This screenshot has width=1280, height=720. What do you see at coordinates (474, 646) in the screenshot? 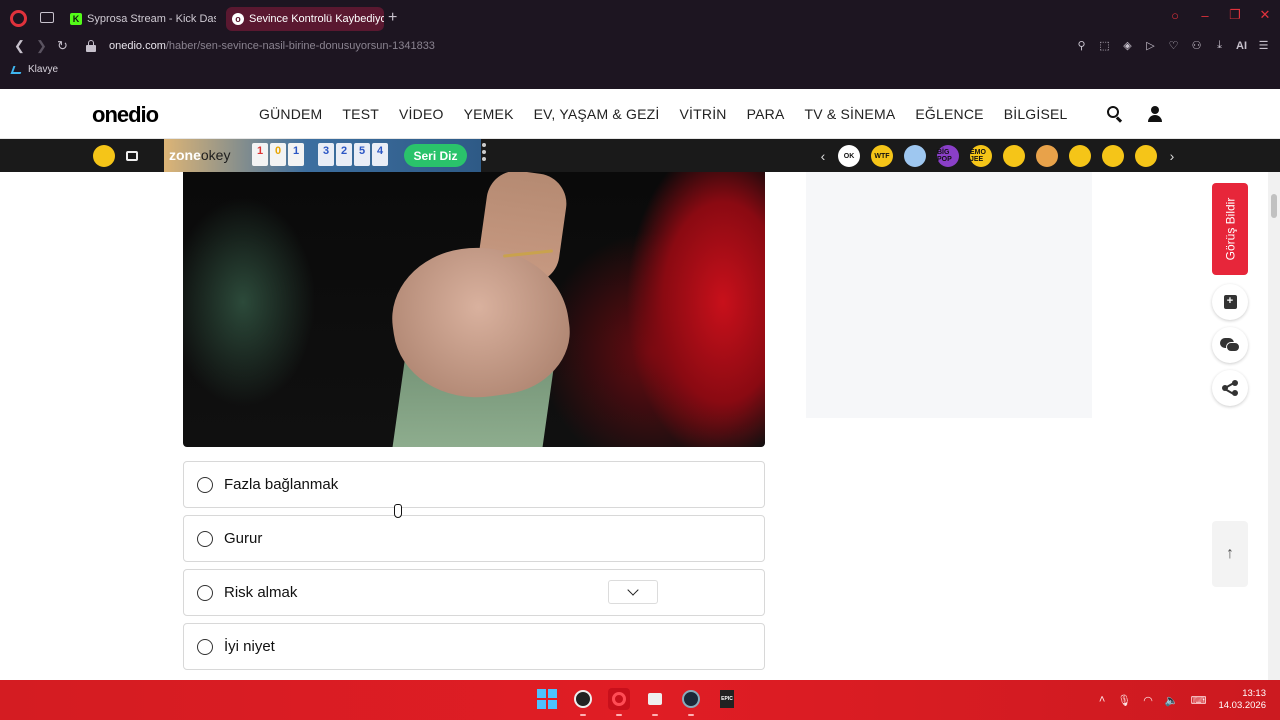
I see `answer-option: İyi niyet` at bounding box center [474, 646].